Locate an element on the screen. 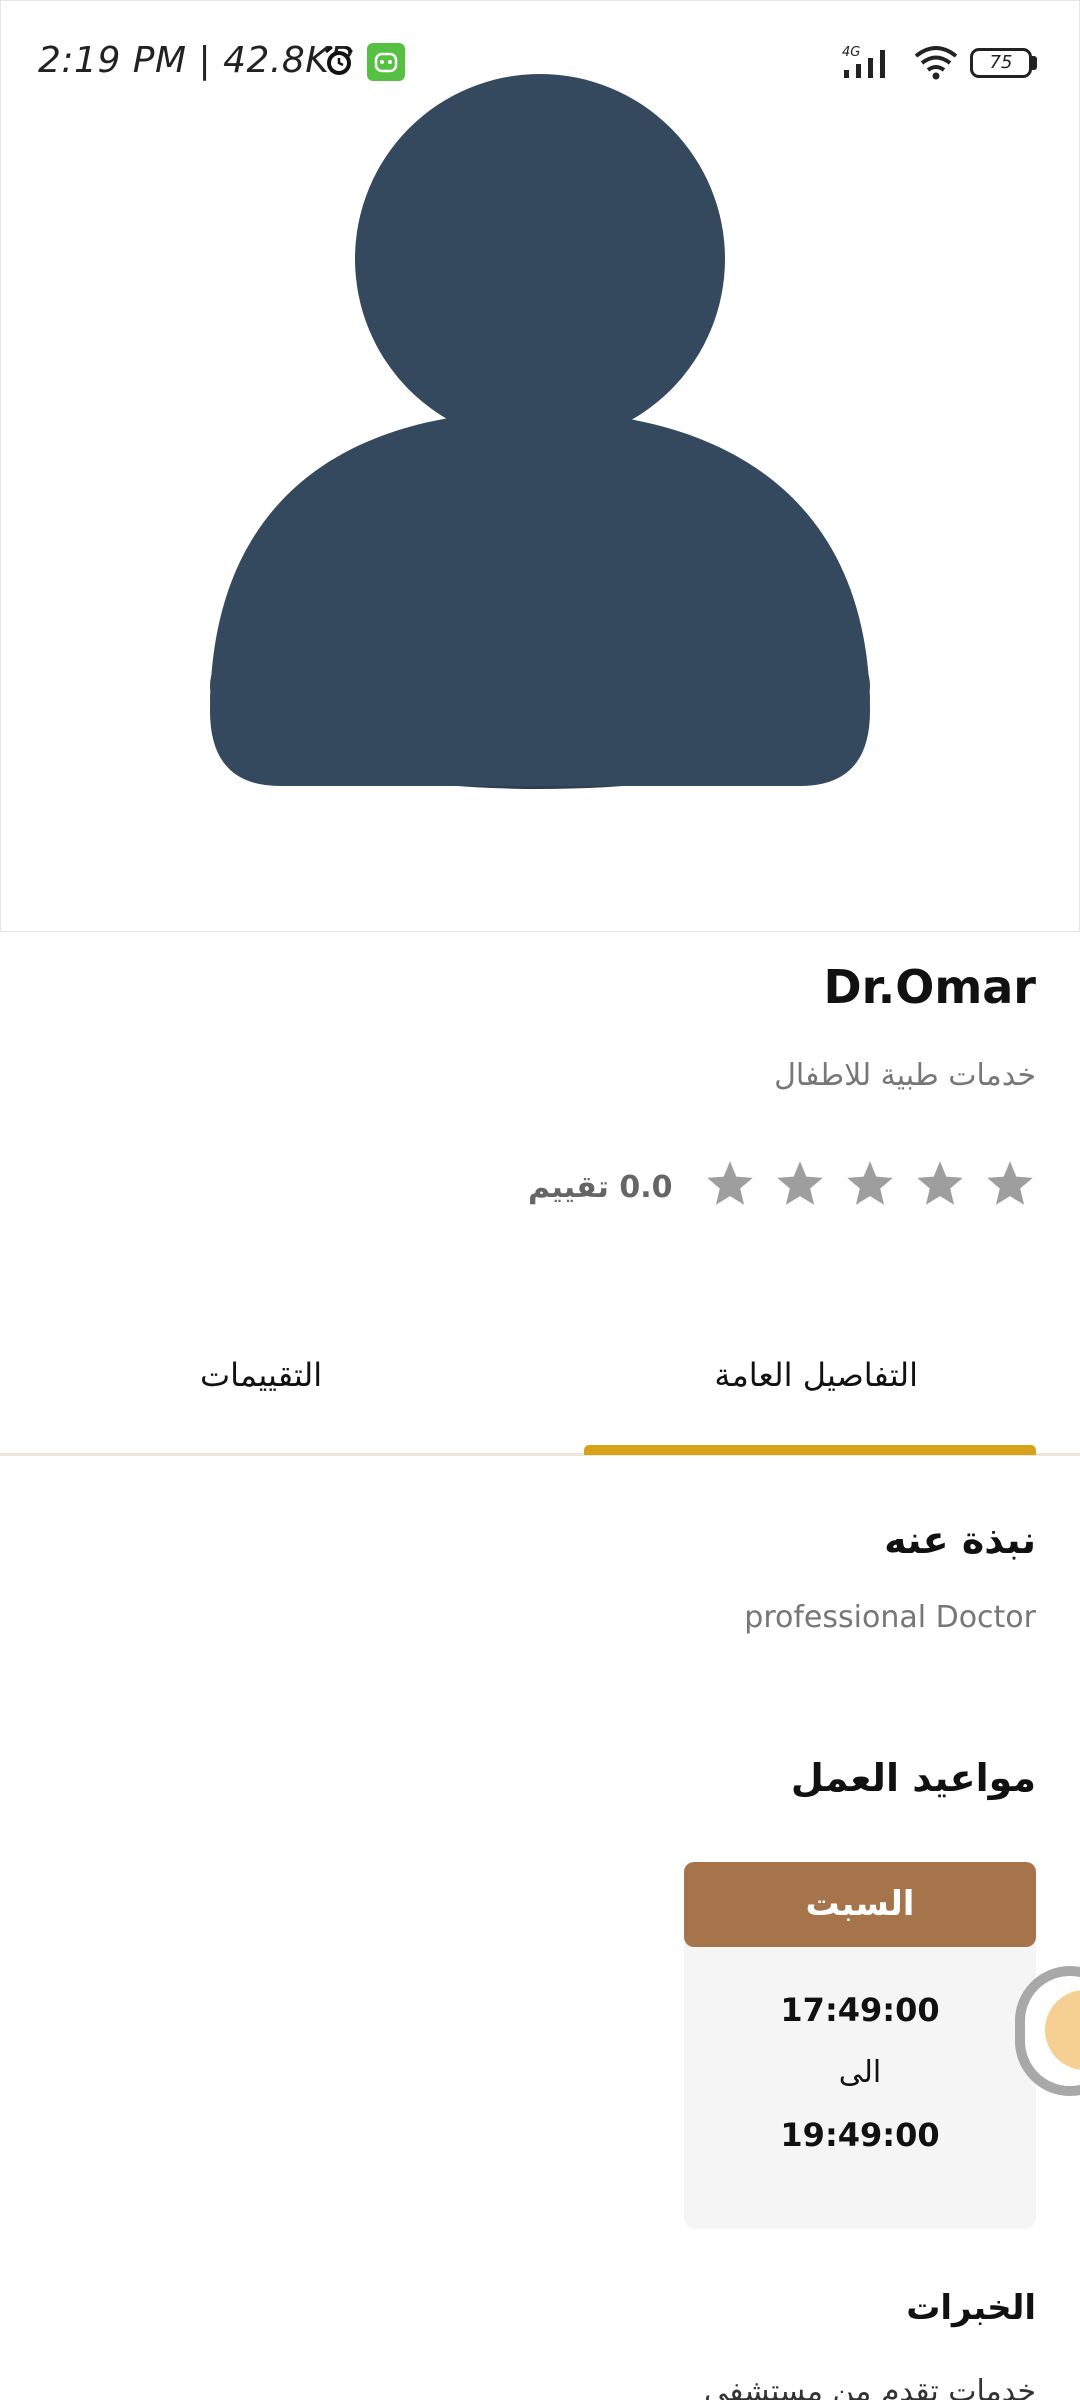 This screenshot has width=1080, height=2400. time-to: 19:49:00 is located at coordinates (860, 2135).